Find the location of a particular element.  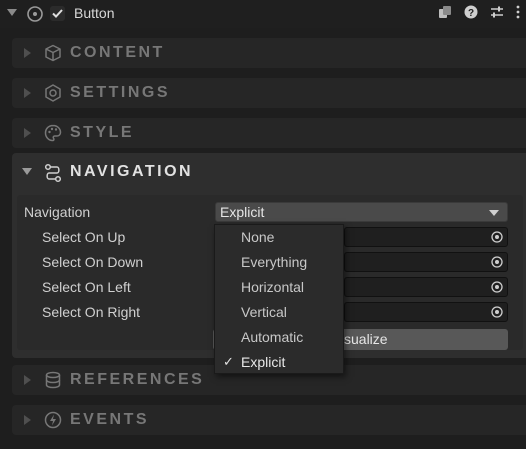

hexagon-gear-icon is located at coordinates (53, 95).